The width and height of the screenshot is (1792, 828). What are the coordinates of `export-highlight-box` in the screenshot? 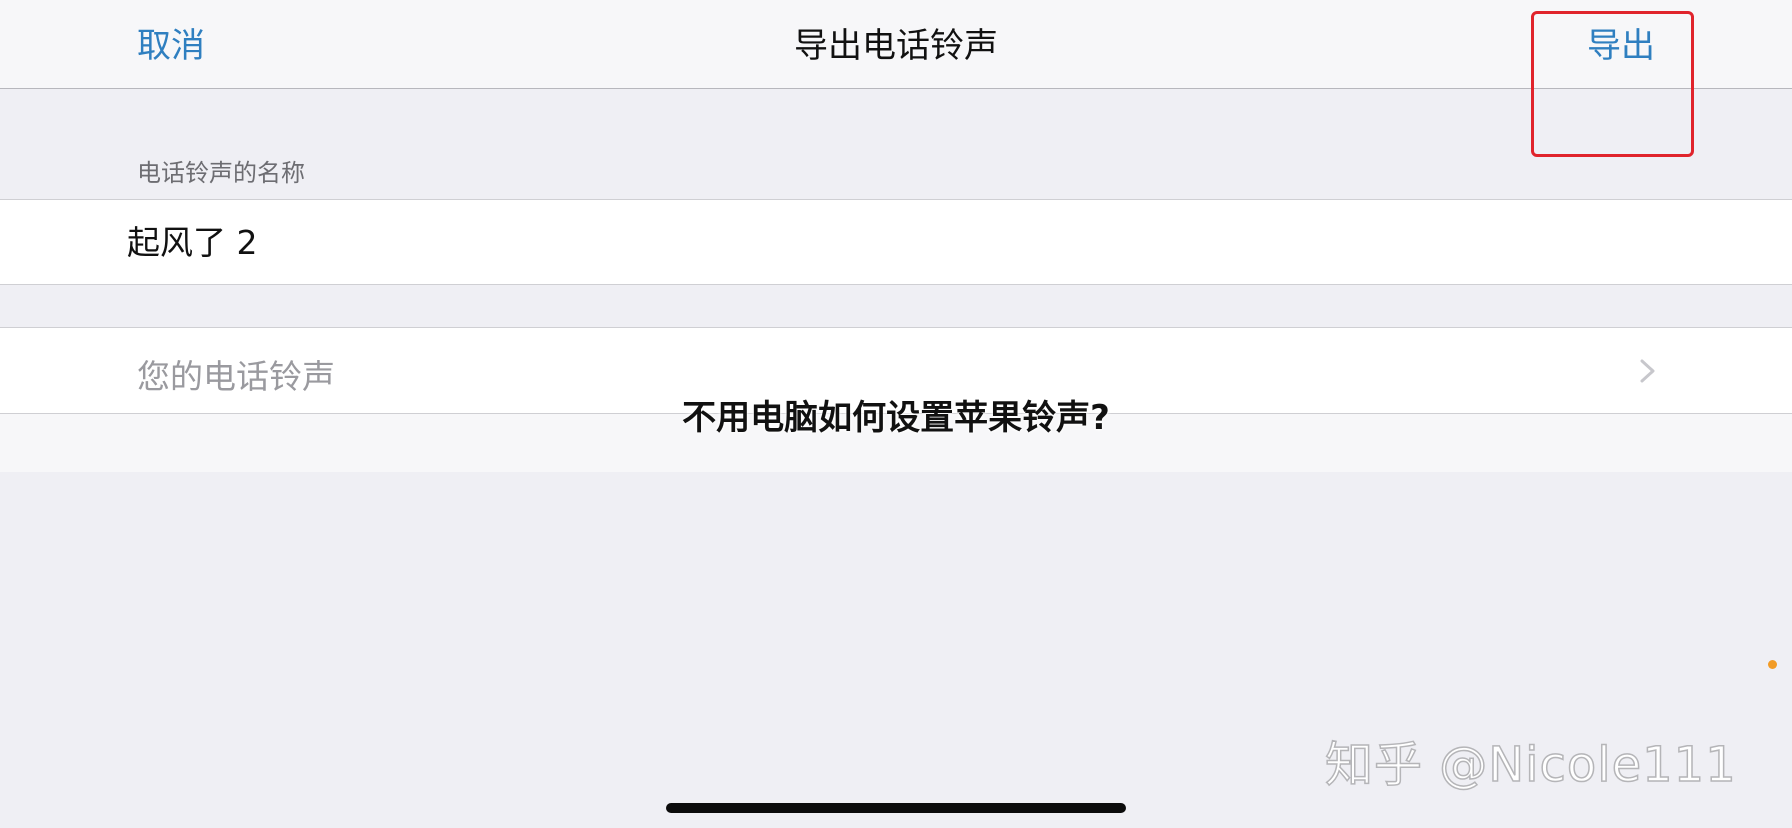 It's located at (1612, 84).